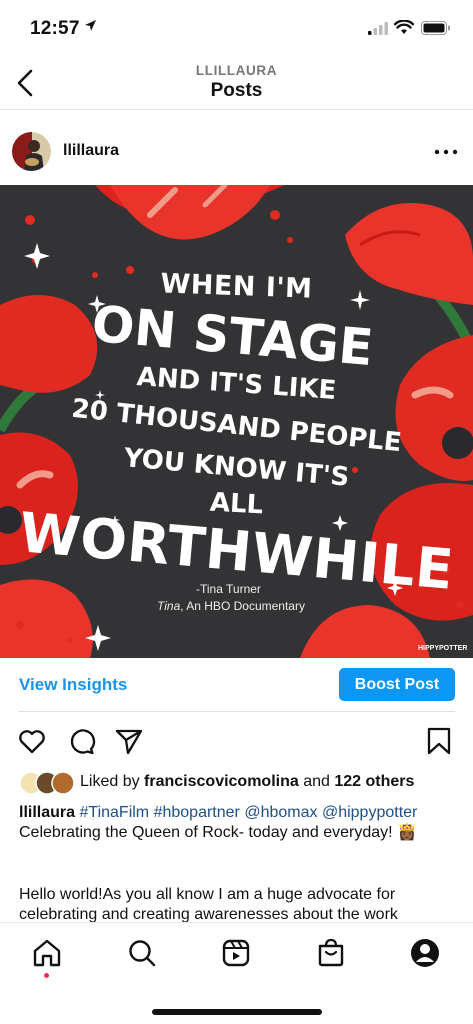 The image size is (473, 1024). What do you see at coordinates (446, 152) in the screenshot?
I see `more-options-icon` at bounding box center [446, 152].